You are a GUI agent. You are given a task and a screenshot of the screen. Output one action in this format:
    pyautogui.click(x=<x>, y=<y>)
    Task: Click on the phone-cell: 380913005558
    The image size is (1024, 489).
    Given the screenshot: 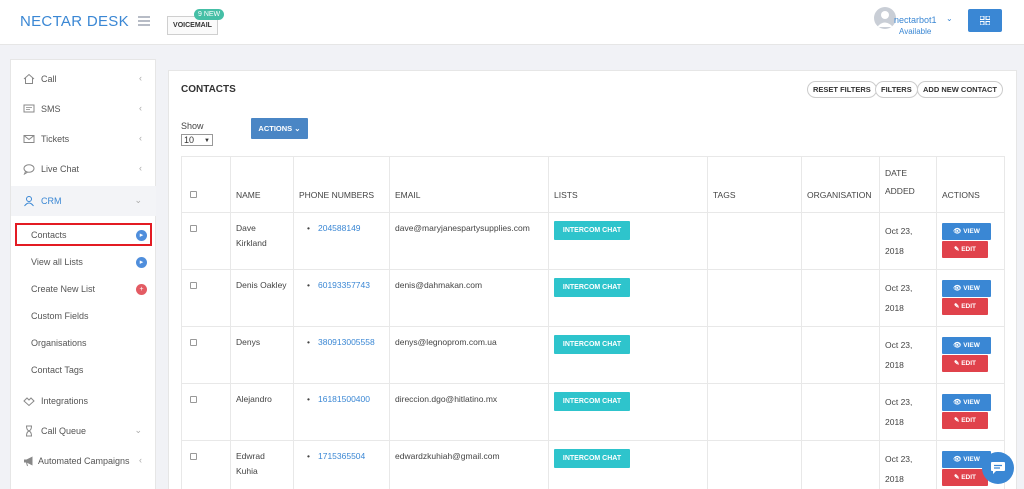 What is the action you would take?
    pyautogui.click(x=341, y=355)
    